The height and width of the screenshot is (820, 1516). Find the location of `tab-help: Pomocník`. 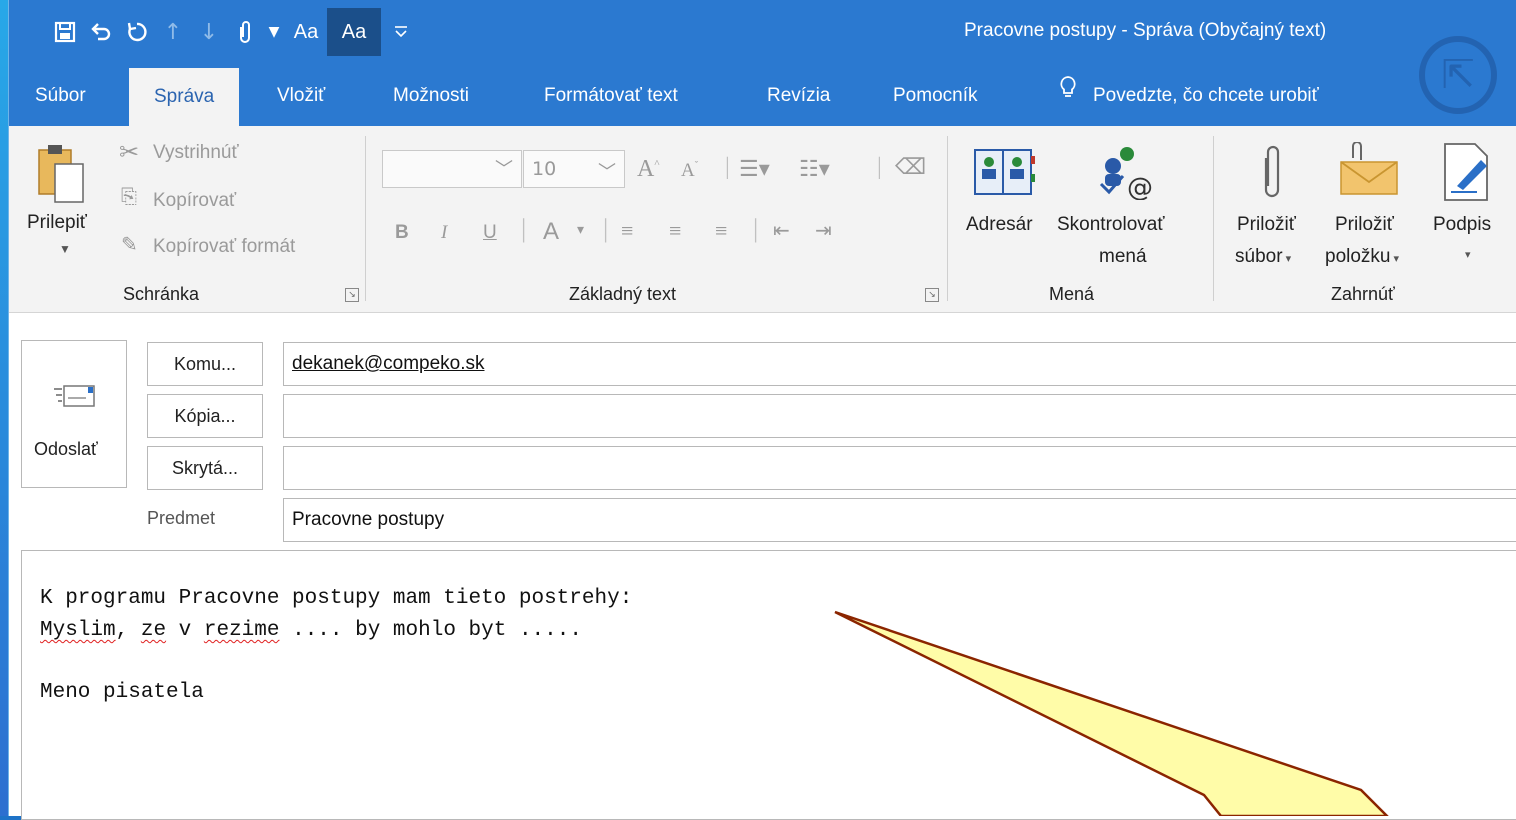

tab-help: Pomocník is located at coordinates (935, 96).